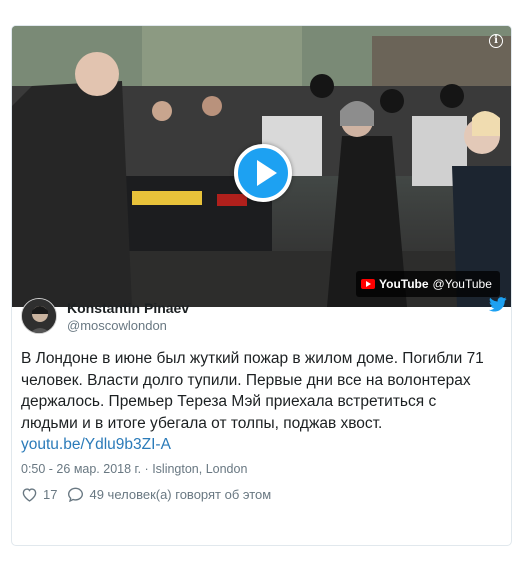 This screenshot has height=578, width=529. What do you see at coordinates (50, 494) in the screenshot?
I see `like-count: 17` at bounding box center [50, 494].